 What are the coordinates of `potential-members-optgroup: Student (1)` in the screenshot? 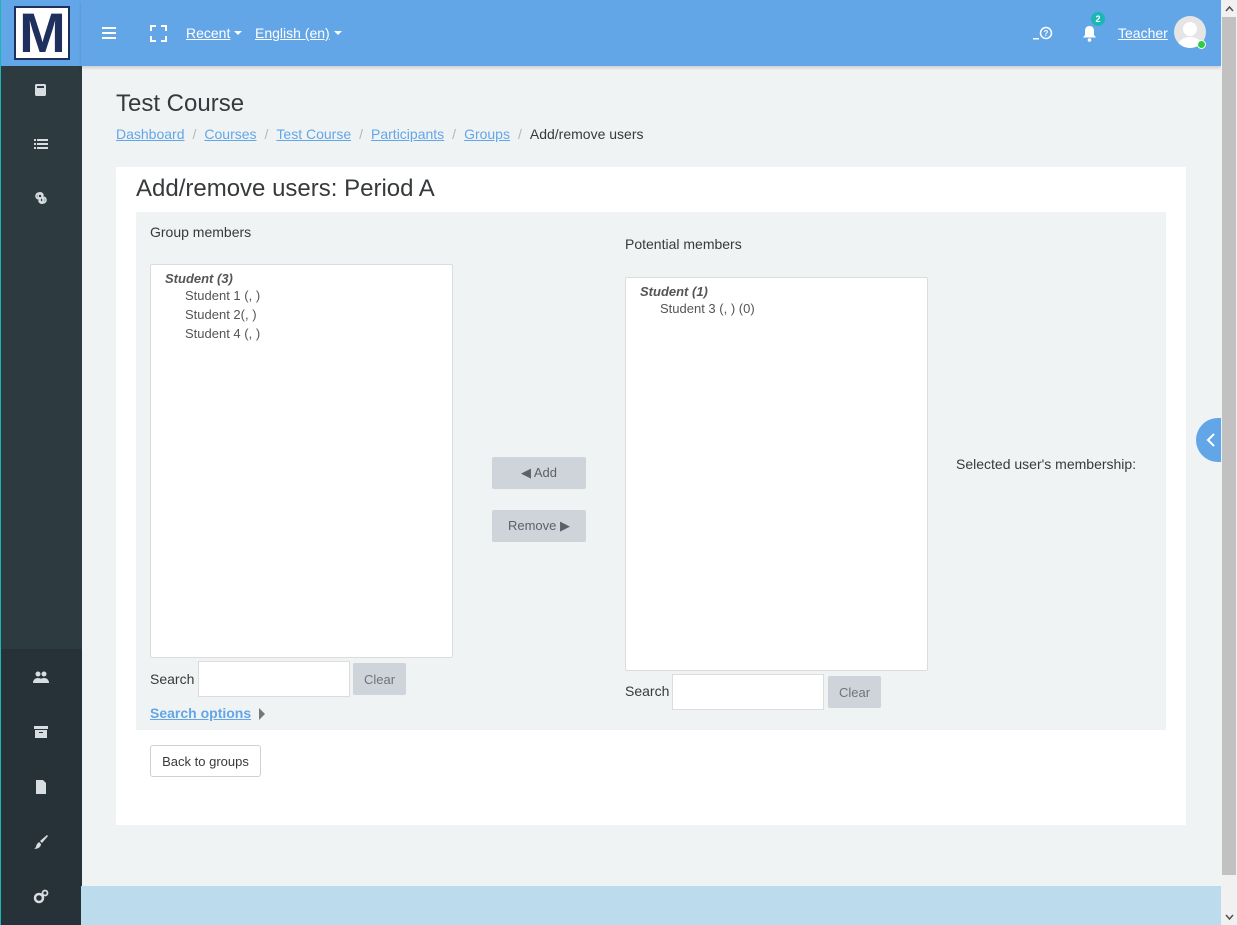 It's located at (674, 291).